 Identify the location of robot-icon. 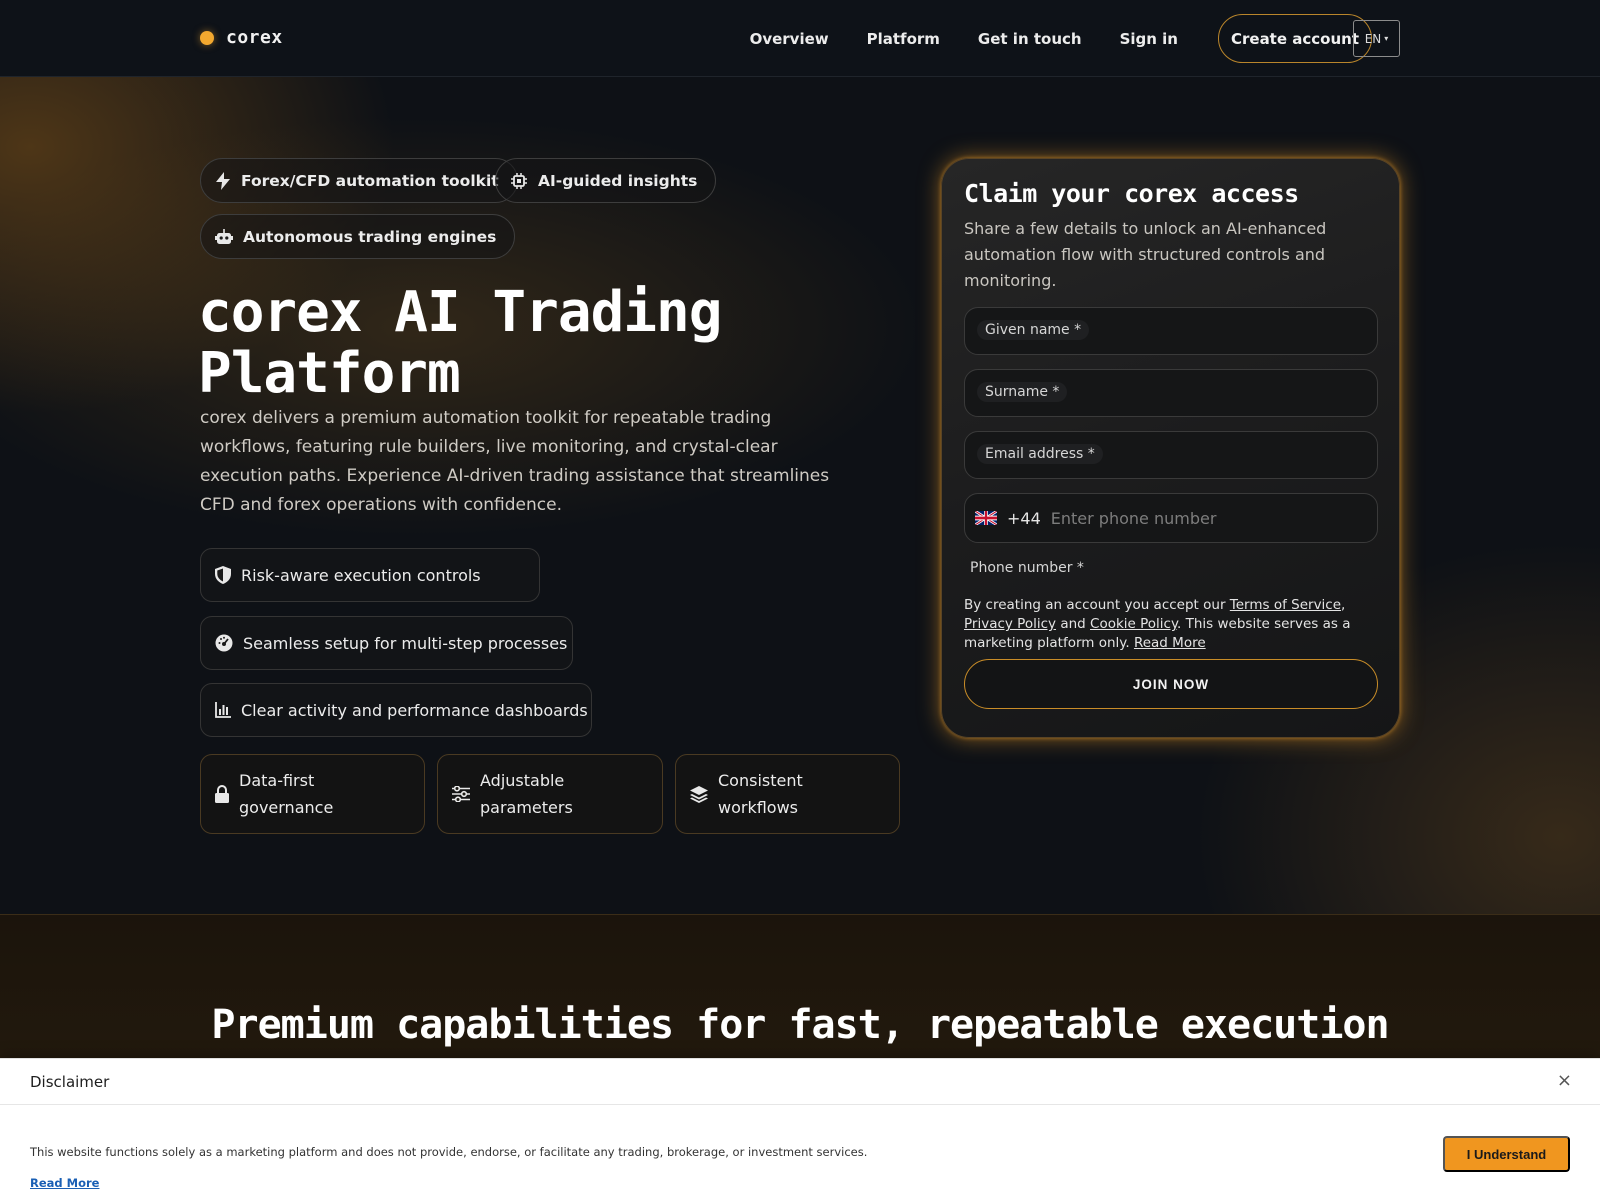
(224, 236).